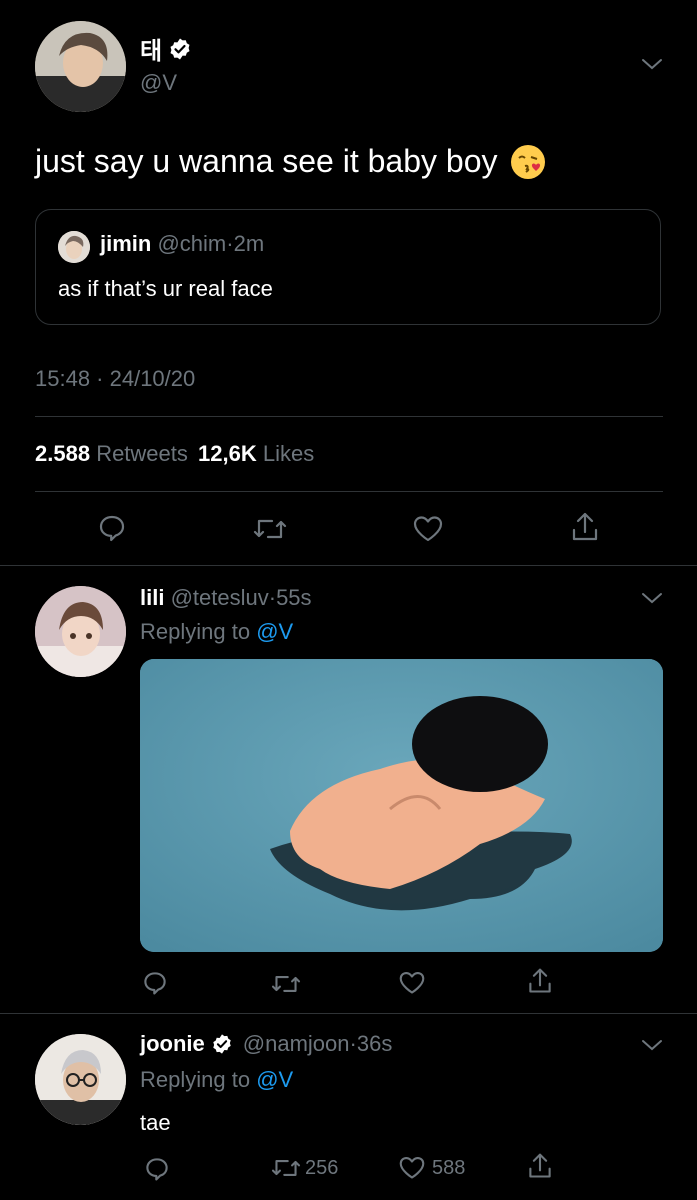 This screenshot has width=697, height=1200. What do you see at coordinates (288, 453) in the screenshot?
I see `likes-label: Likes` at bounding box center [288, 453].